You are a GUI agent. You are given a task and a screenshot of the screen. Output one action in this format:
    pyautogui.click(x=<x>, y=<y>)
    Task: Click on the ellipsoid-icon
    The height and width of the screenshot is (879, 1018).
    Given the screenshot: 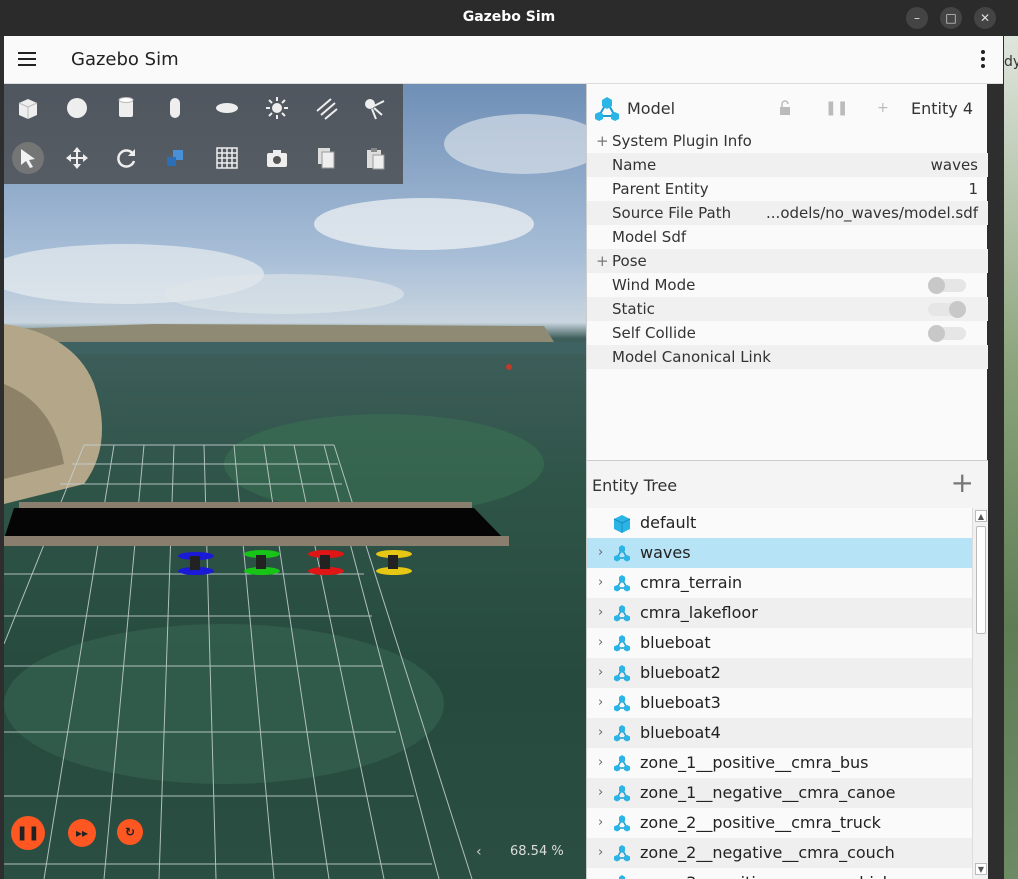 What is the action you would take?
    pyautogui.click(x=227, y=108)
    